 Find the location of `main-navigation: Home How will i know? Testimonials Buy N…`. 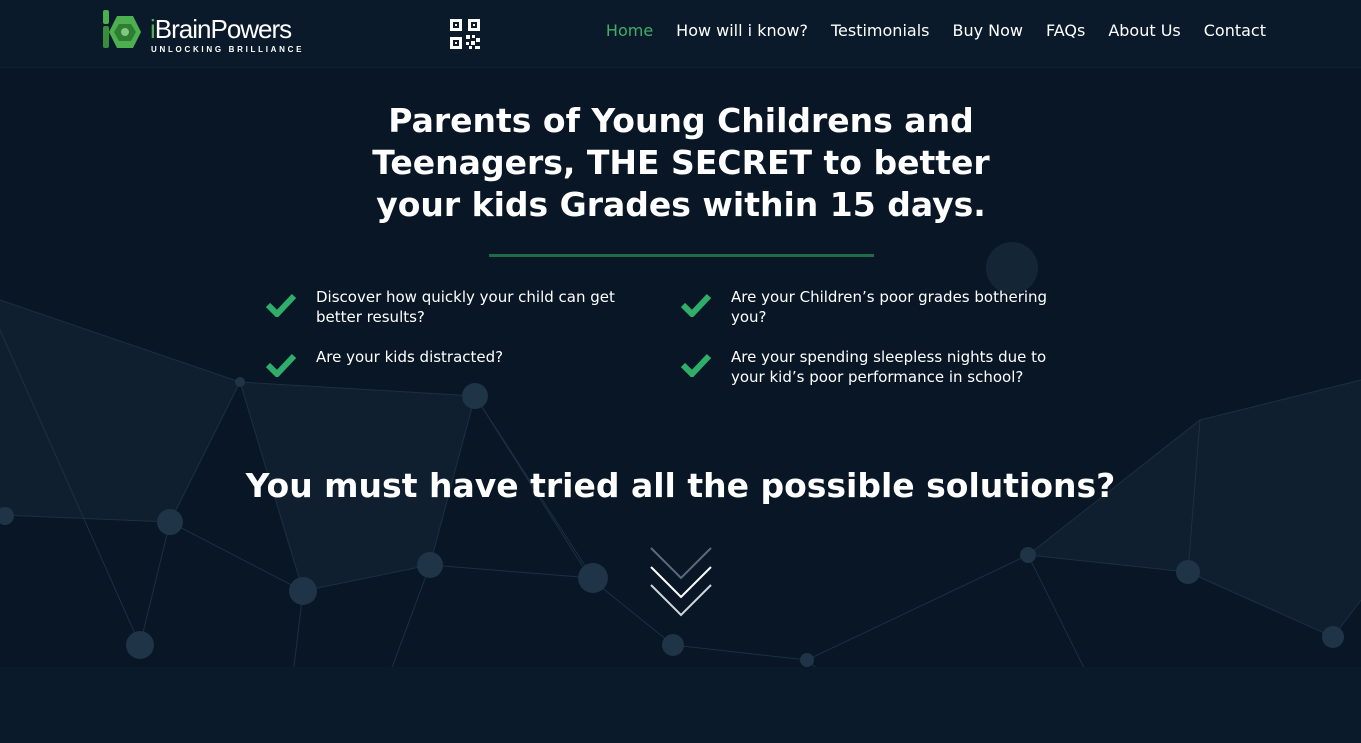

main-navigation: Home How will i know? Testimonials Buy N… is located at coordinates (936, 30).